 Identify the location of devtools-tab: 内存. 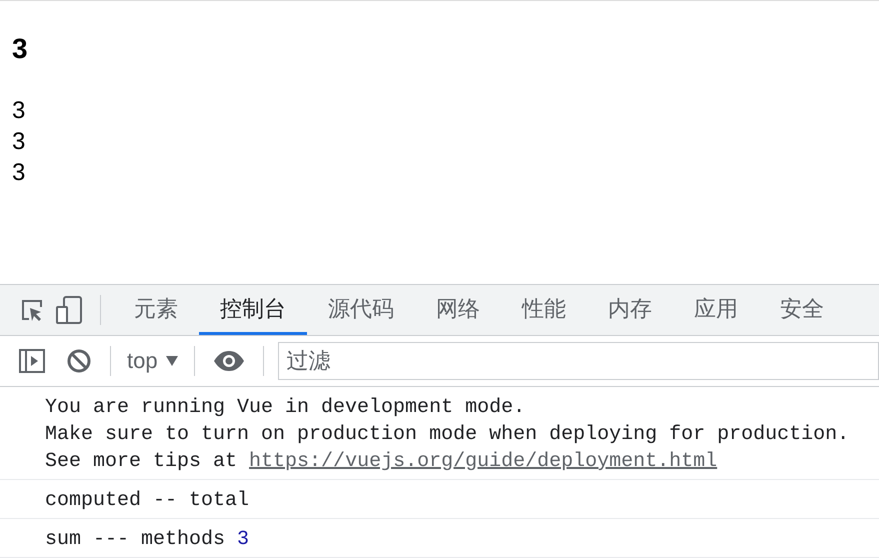
(630, 310).